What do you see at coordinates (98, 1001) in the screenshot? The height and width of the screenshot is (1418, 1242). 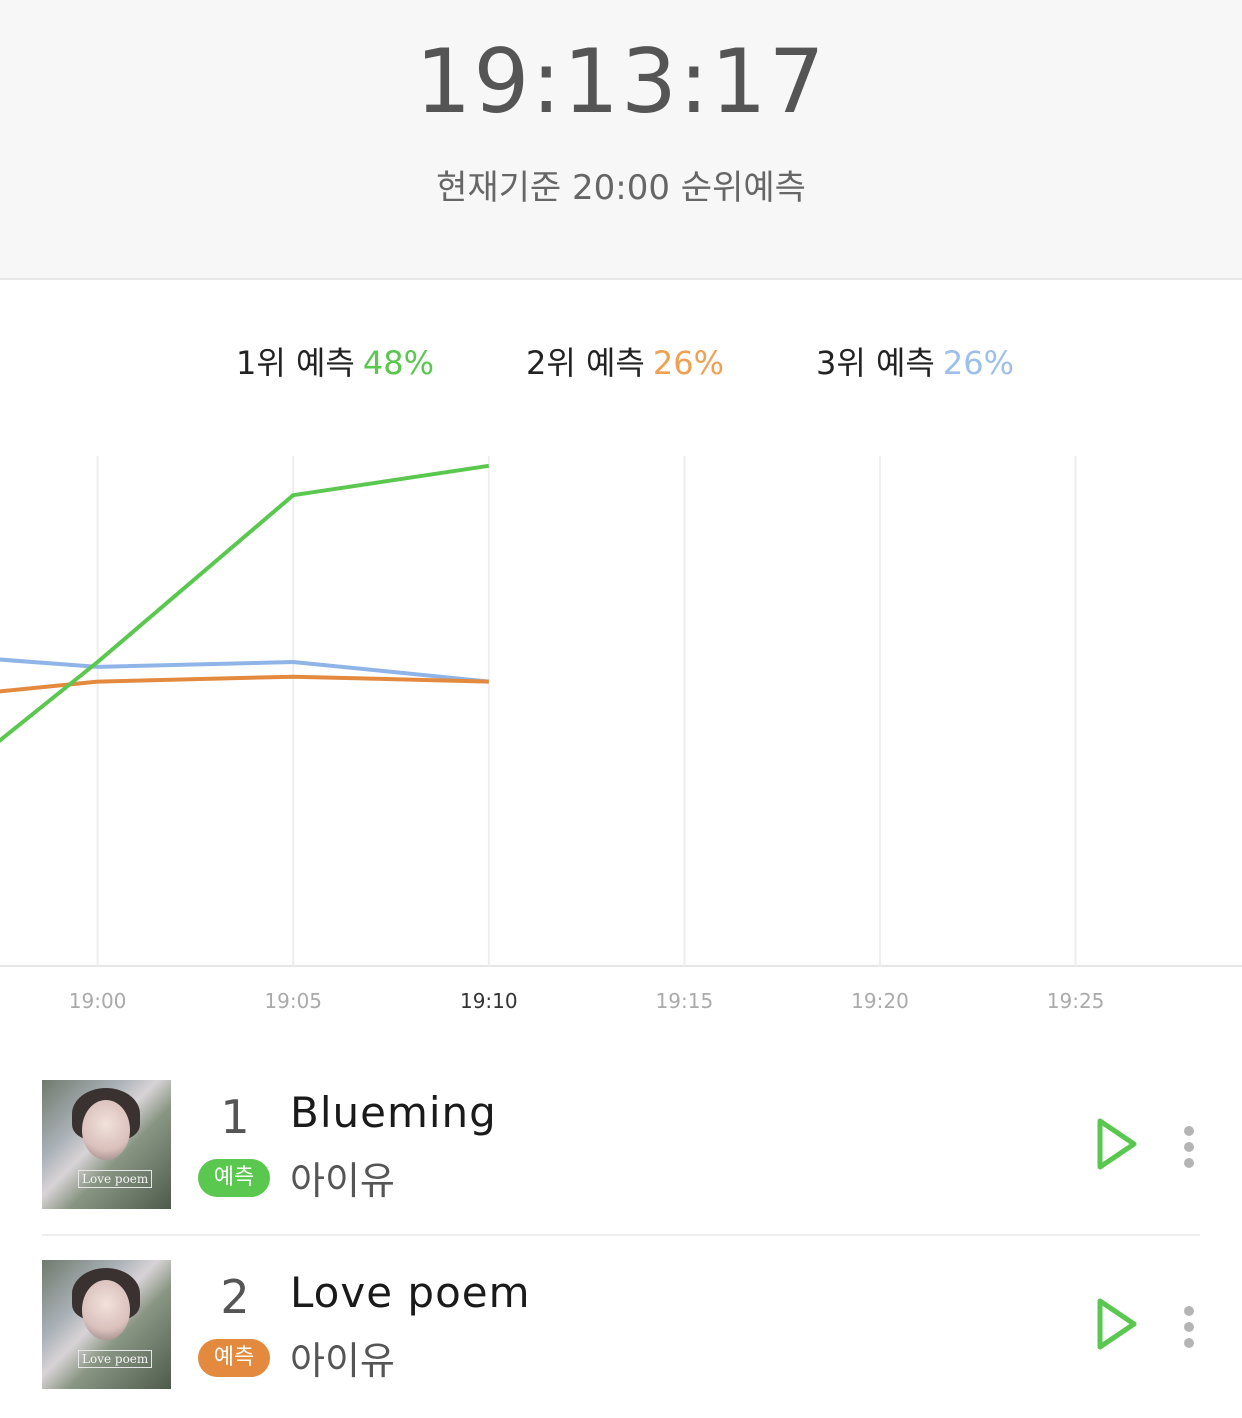 I see `x-tick-label: 19:00` at bounding box center [98, 1001].